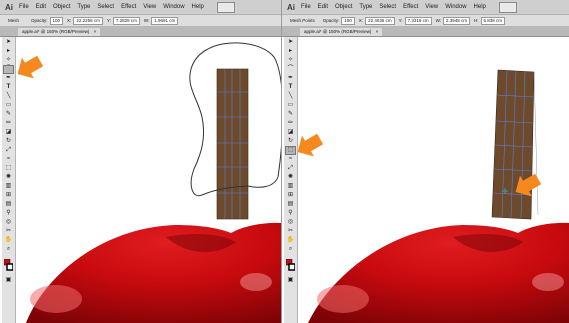 The height and width of the screenshot is (323, 569). Describe the element at coordinates (56, 31) in the screenshot. I see `document-tab-title: apple.ai* @ 150% (RGB/Preview)` at that location.